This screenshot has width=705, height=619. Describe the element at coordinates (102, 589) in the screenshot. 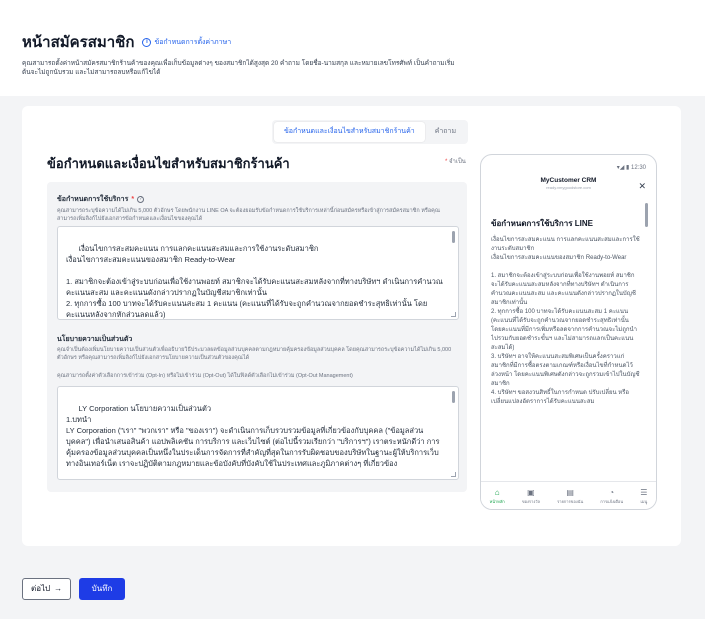

I see `save-button: บันทึก` at that location.